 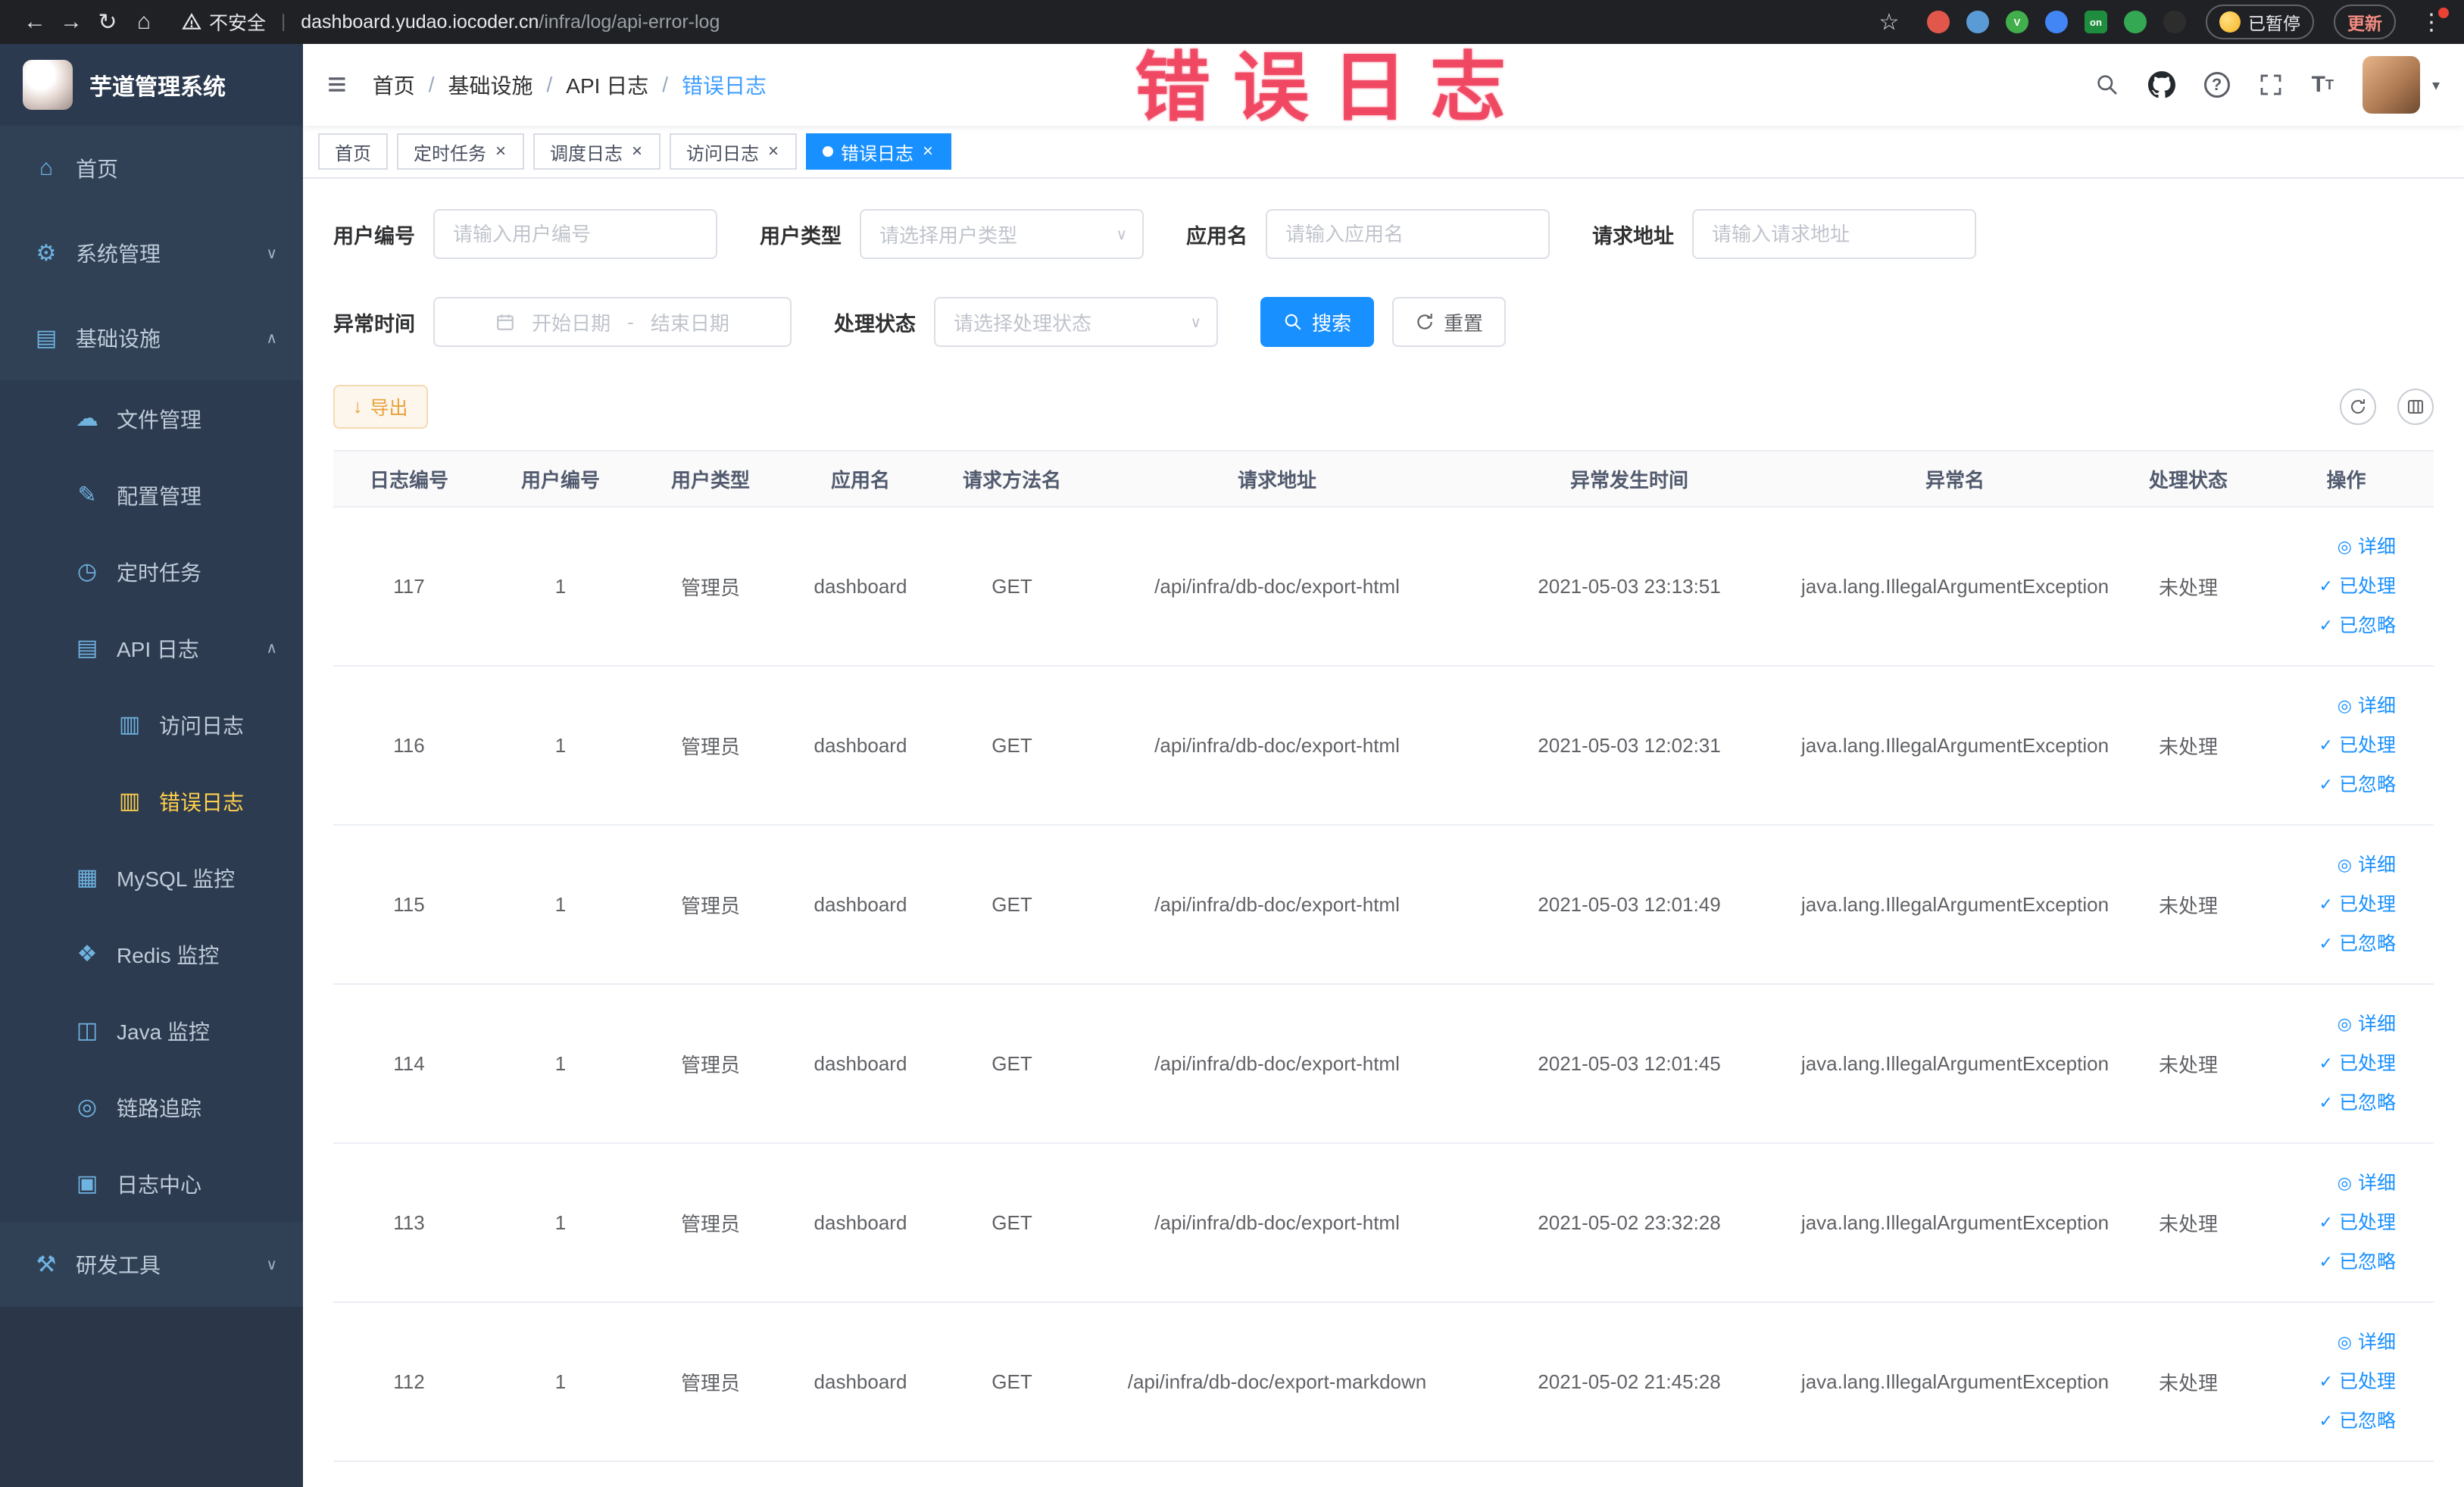 What do you see at coordinates (151, 954) in the screenshot?
I see `sidebar-item-redis-monitor: ❖ Redis 监控` at bounding box center [151, 954].